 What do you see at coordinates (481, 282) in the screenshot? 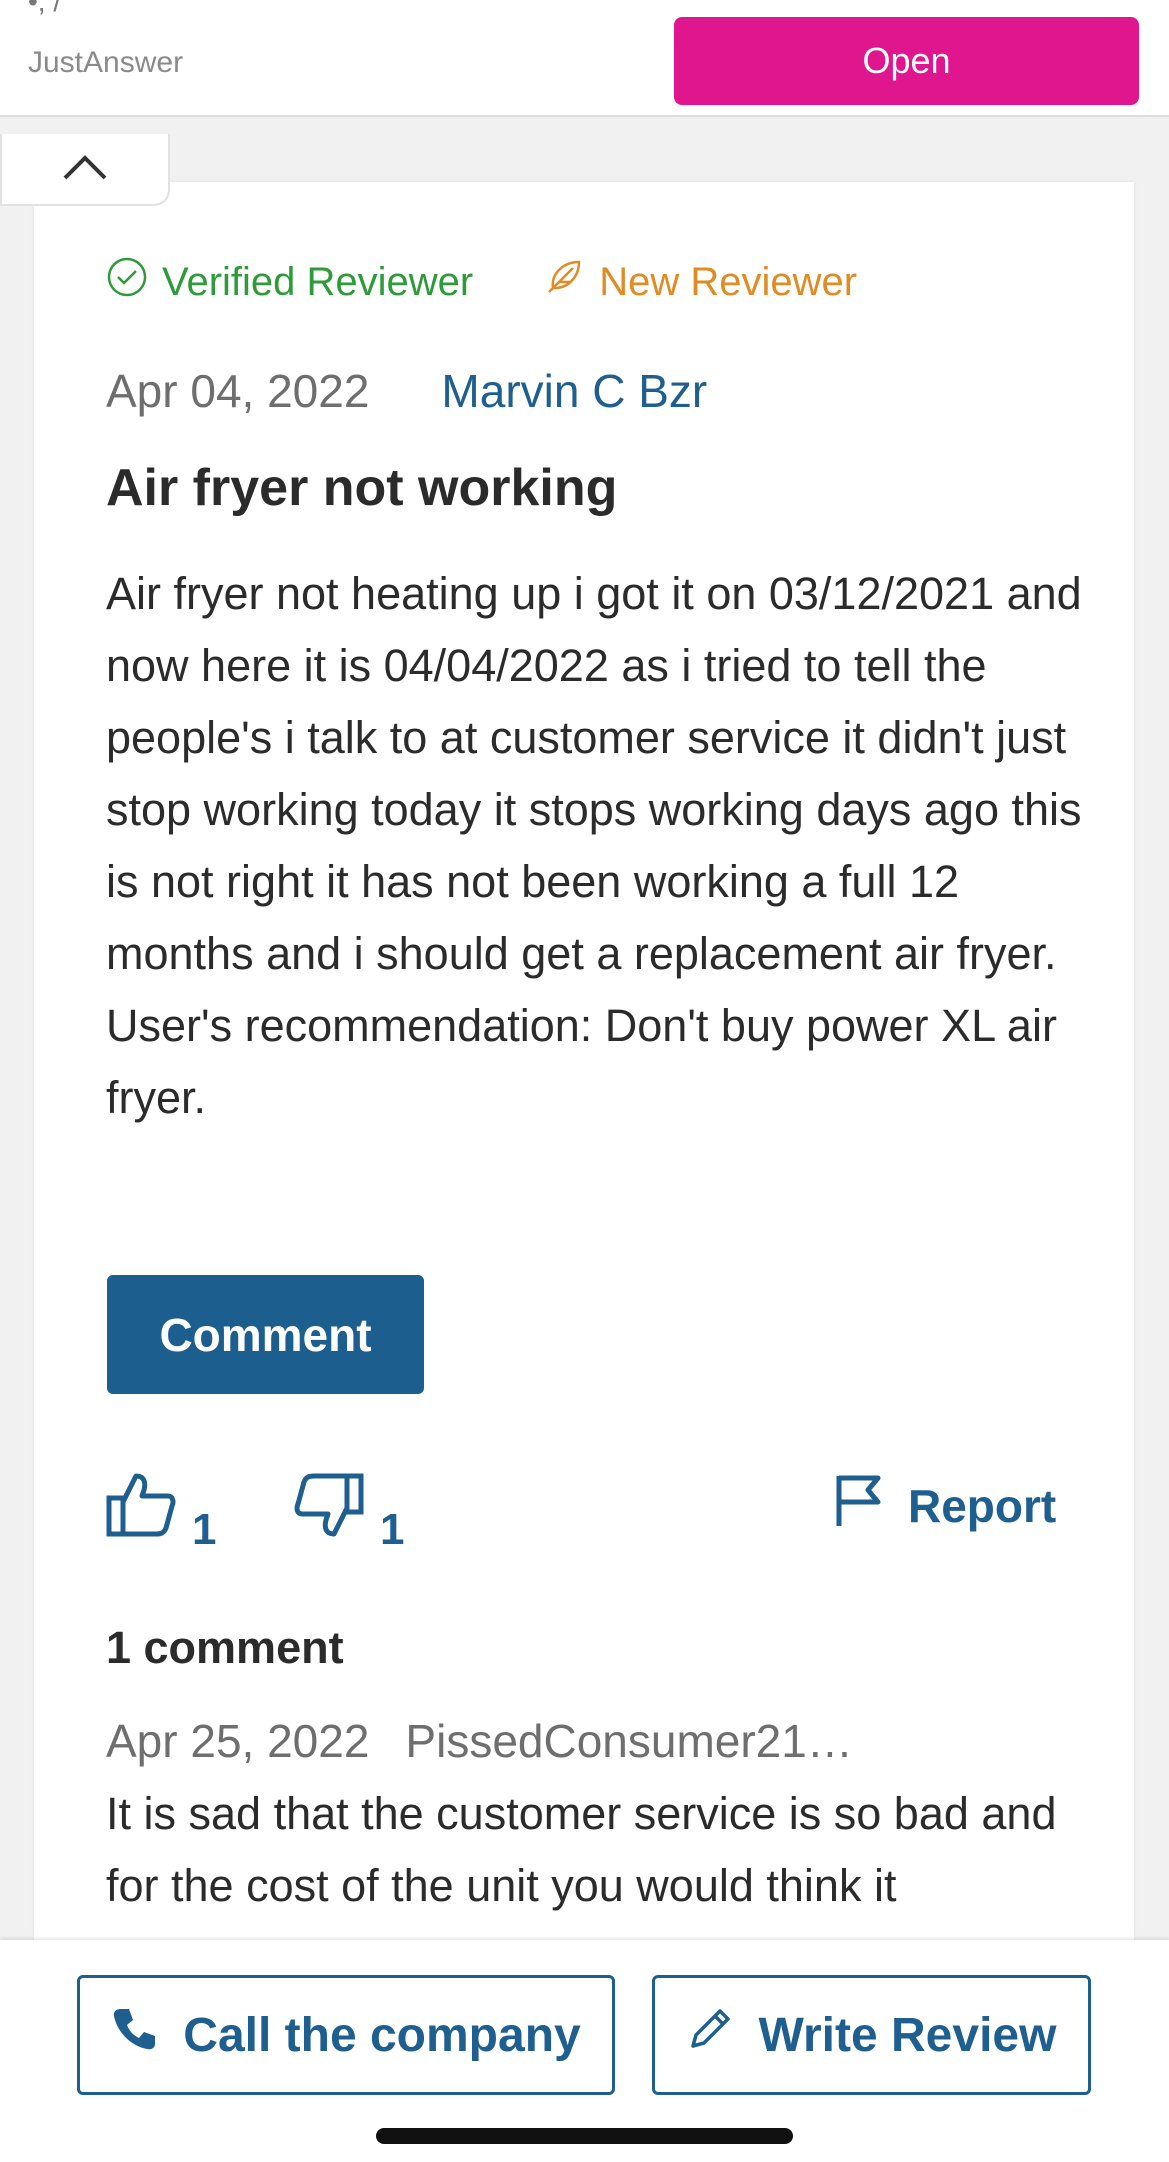
I see `reviewer-badges: Verified Reviewer New Reviewer` at bounding box center [481, 282].